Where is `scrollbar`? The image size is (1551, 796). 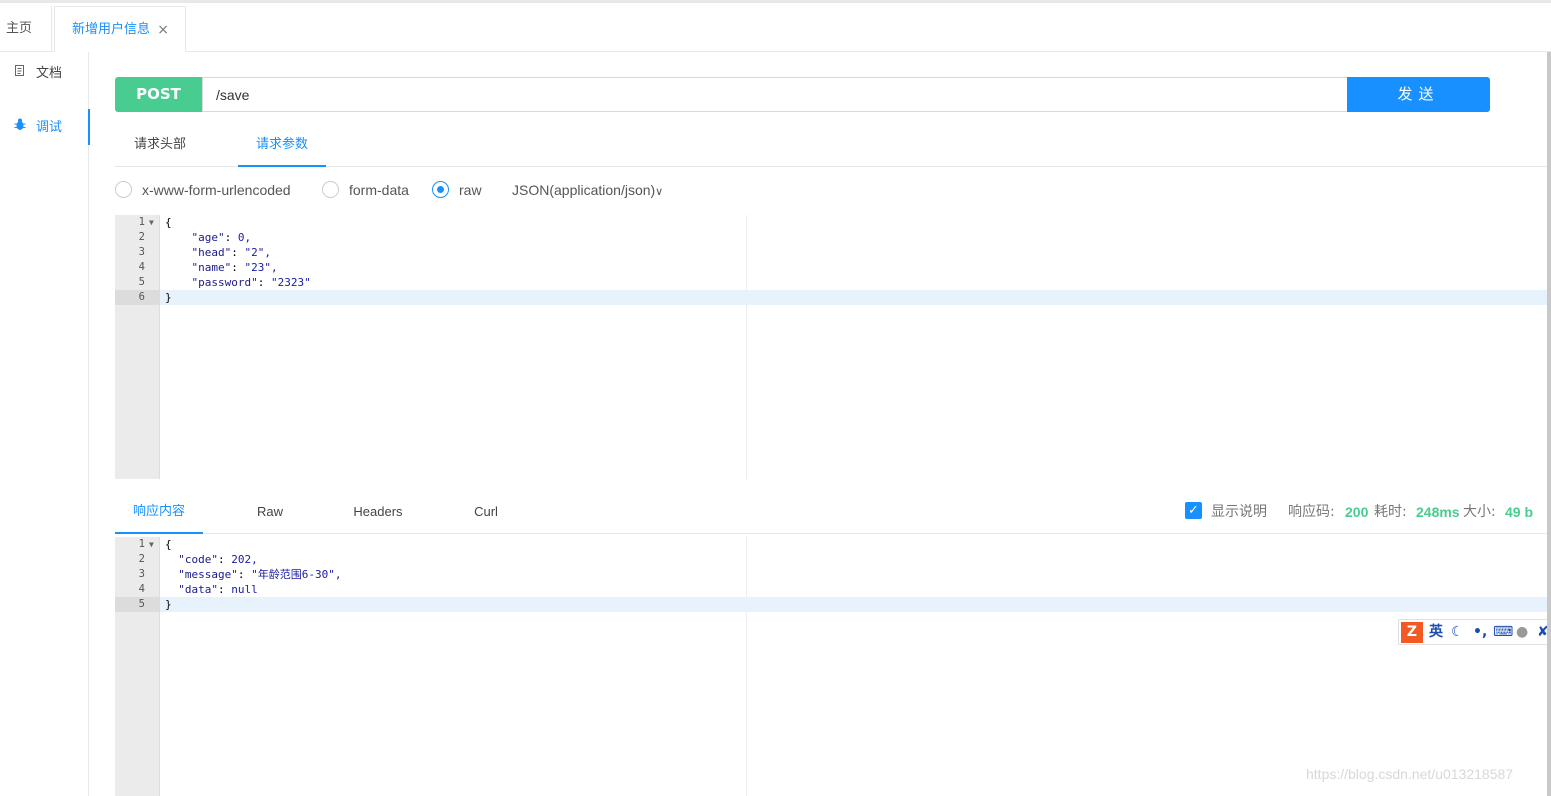
scrollbar is located at coordinates (1549, 424).